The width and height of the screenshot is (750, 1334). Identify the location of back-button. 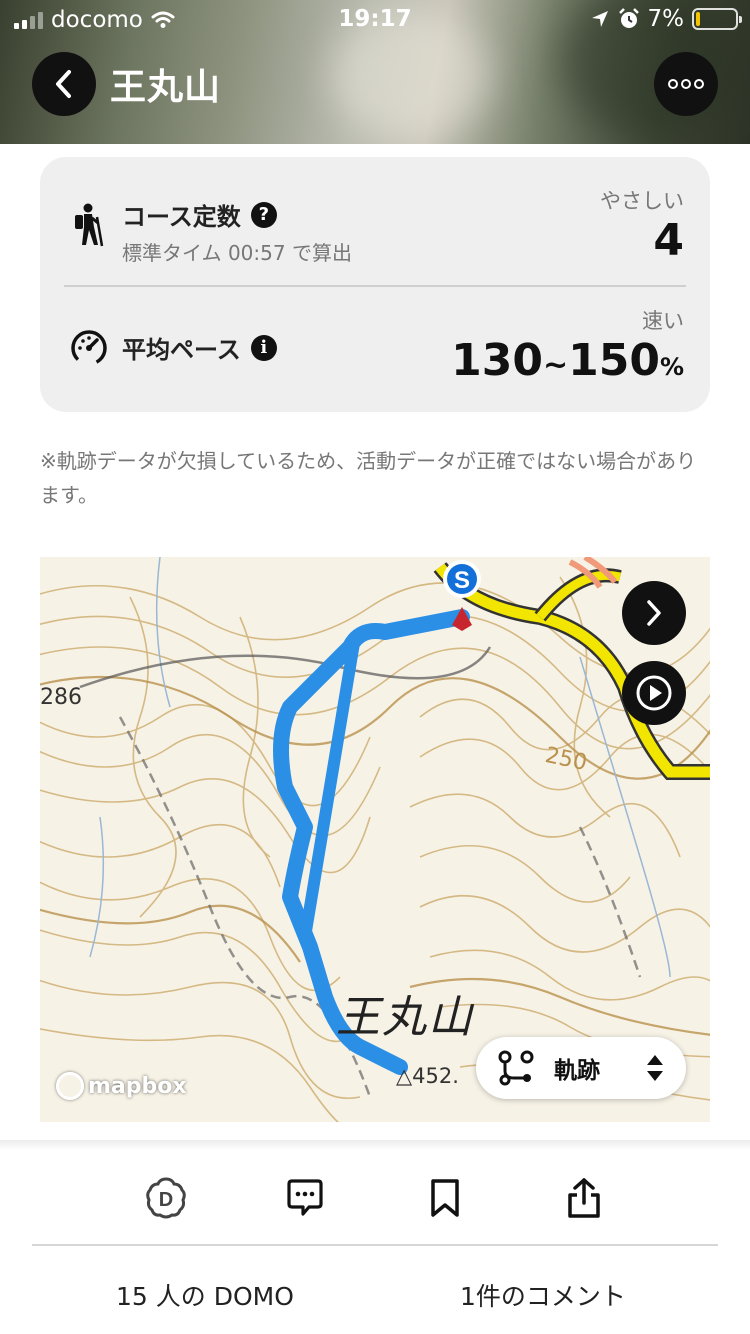
(64, 84).